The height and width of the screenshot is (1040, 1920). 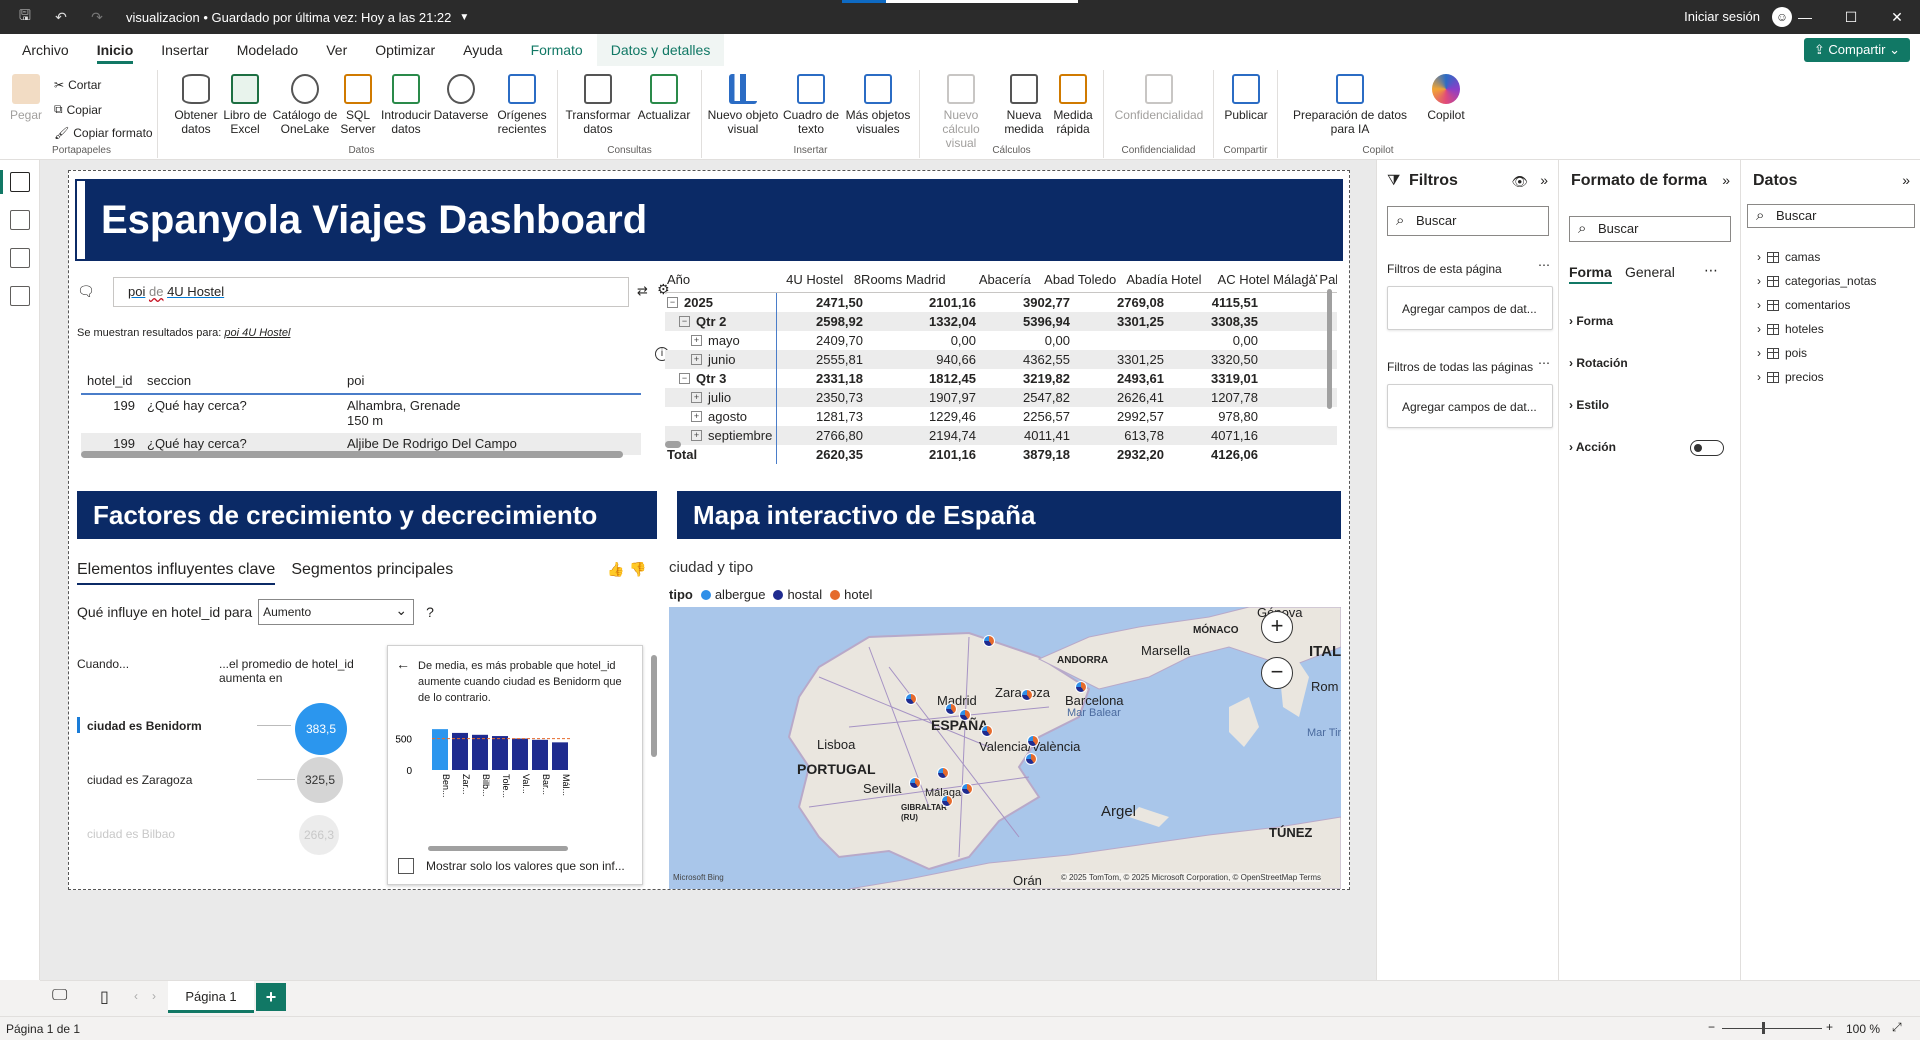 What do you see at coordinates (1329, 349) in the screenshot?
I see `matrix-scrollbar` at bounding box center [1329, 349].